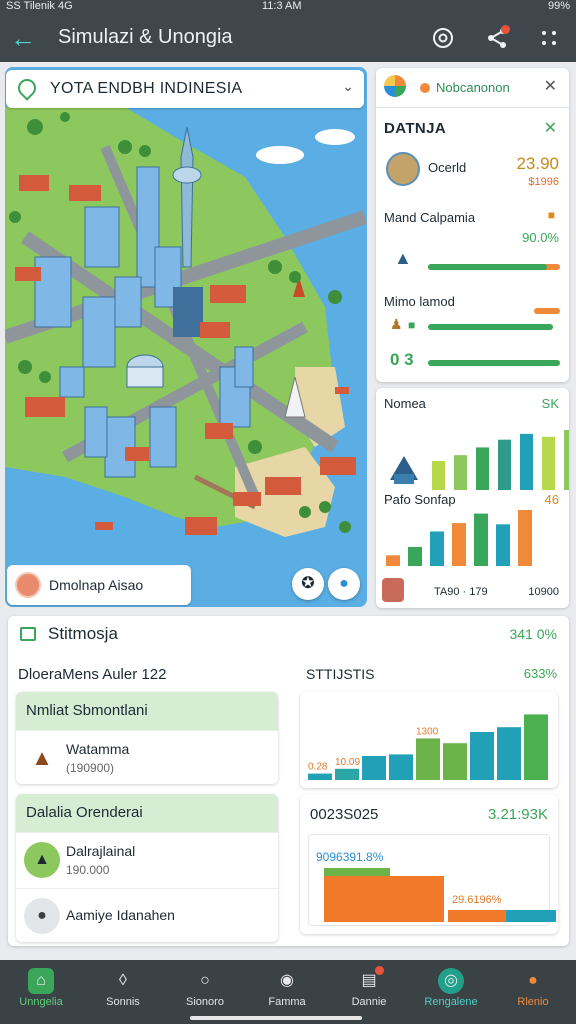  Describe the element at coordinates (282, 6) in the screenshot. I see `clock-text: 11:3 AM` at that location.